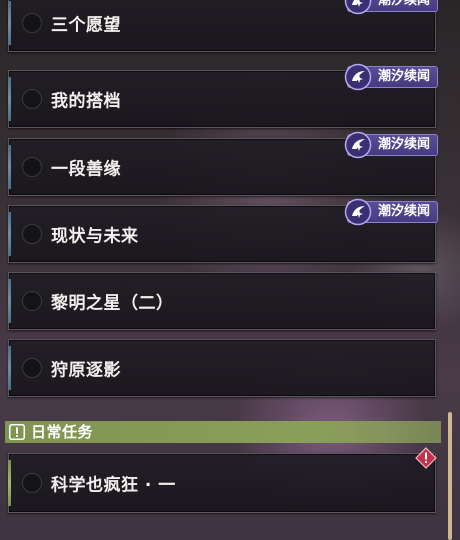  I want to click on quest-title: 科学也疯狂 · 一, so click(113, 485).